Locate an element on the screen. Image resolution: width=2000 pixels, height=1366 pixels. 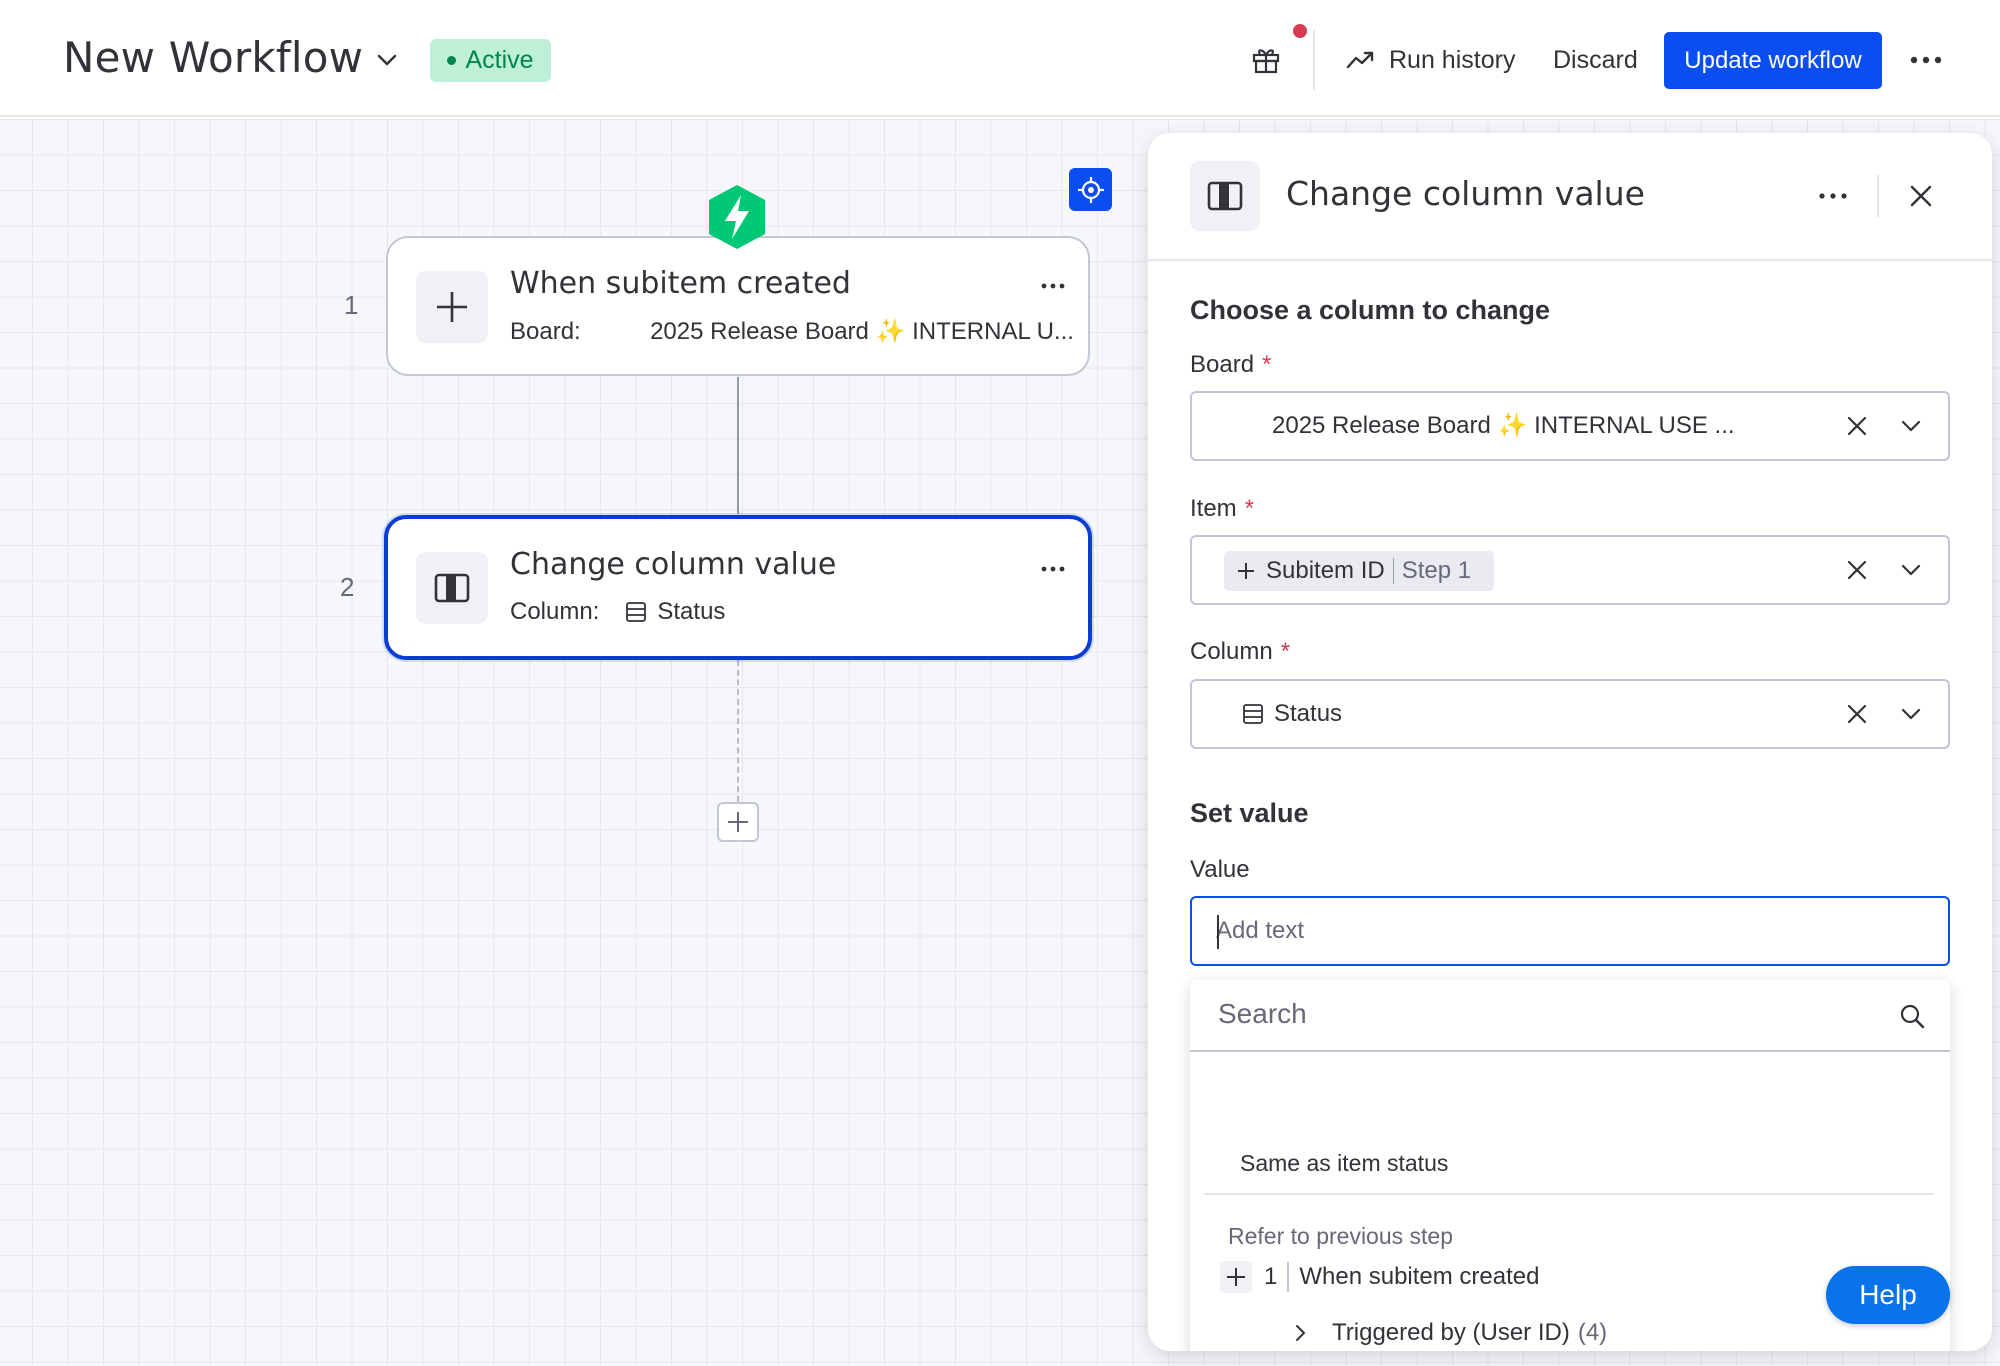
discard-button: Discard is located at coordinates (1595, 60).